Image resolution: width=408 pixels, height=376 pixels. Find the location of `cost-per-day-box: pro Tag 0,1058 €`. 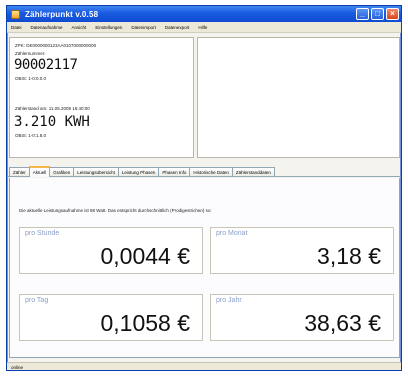

cost-per-day-box: pro Tag 0,1058 € is located at coordinates (111, 317).